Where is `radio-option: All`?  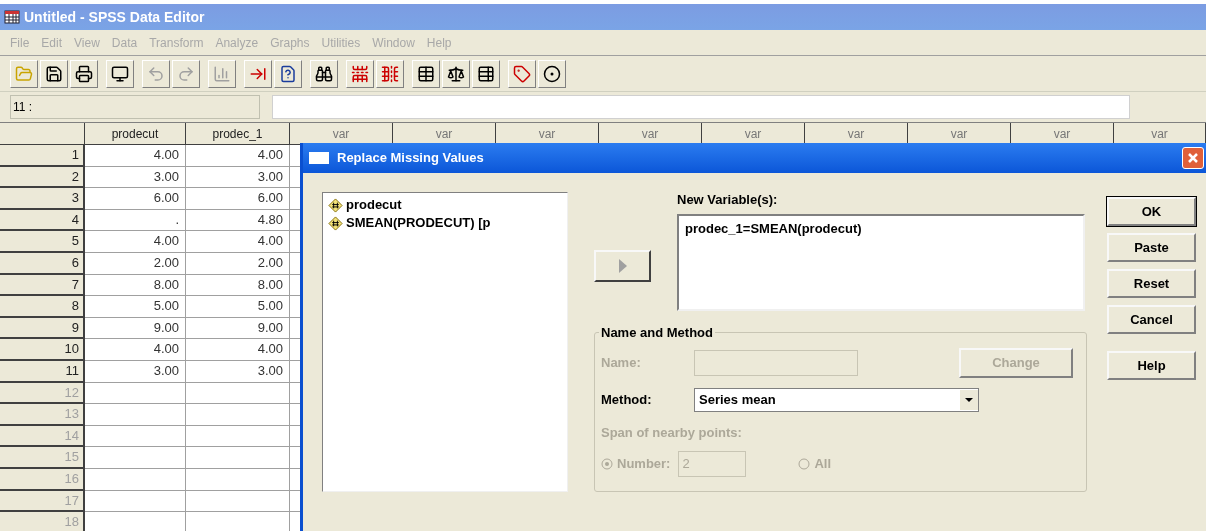
radio-option: All is located at coordinates (815, 463).